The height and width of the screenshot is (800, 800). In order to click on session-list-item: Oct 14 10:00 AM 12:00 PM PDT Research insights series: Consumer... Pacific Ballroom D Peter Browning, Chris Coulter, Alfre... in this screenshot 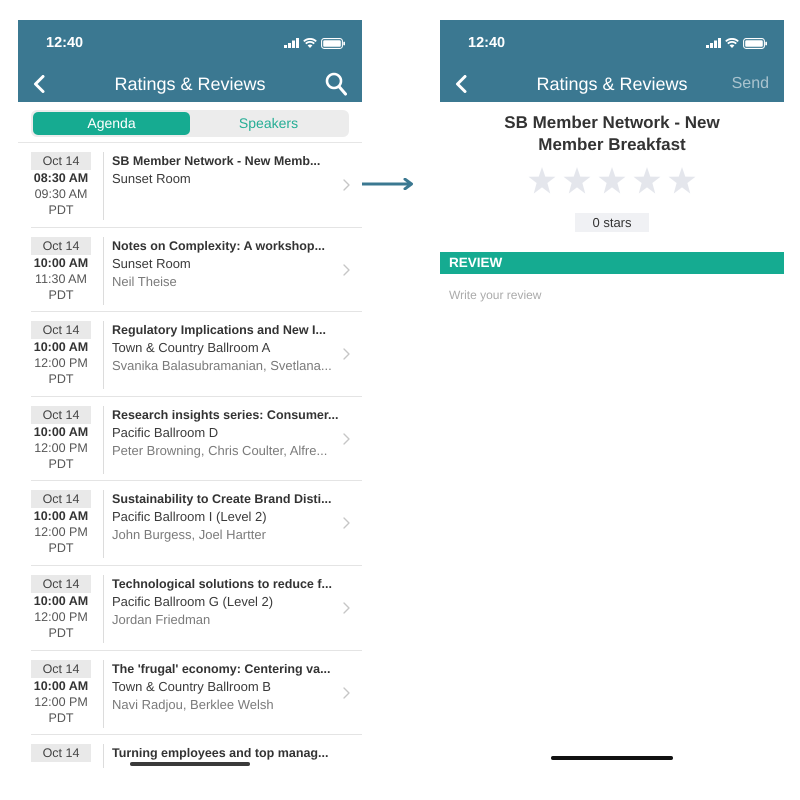, I will do `click(196, 439)`.